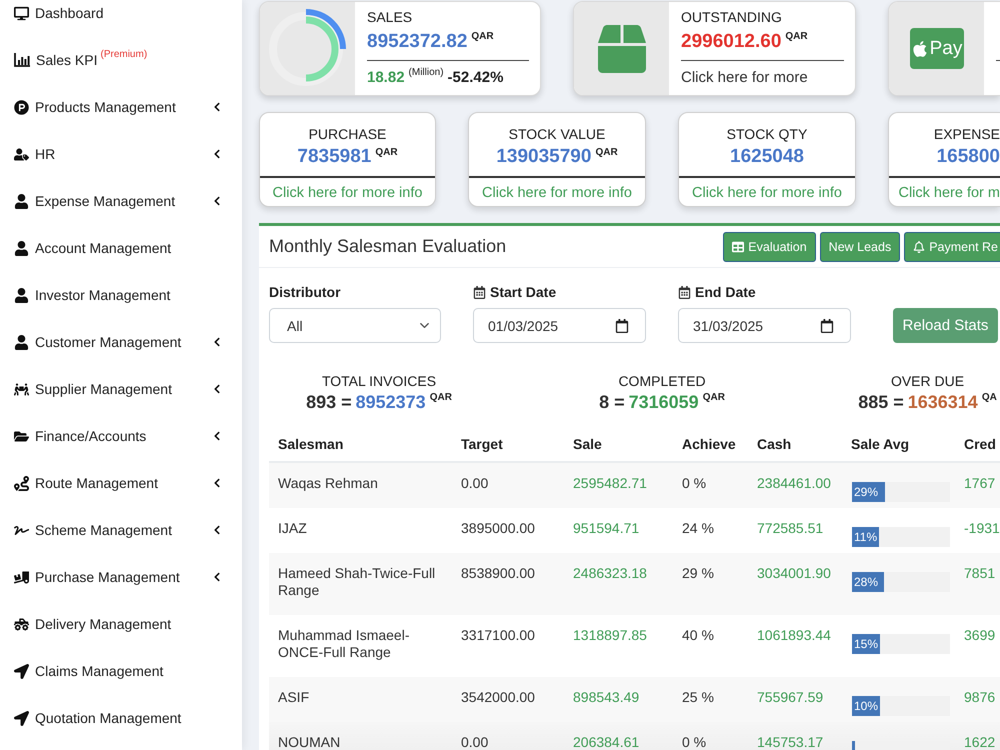  What do you see at coordinates (881, 402) in the screenshot?
I see `stat-count: 885 =` at bounding box center [881, 402].